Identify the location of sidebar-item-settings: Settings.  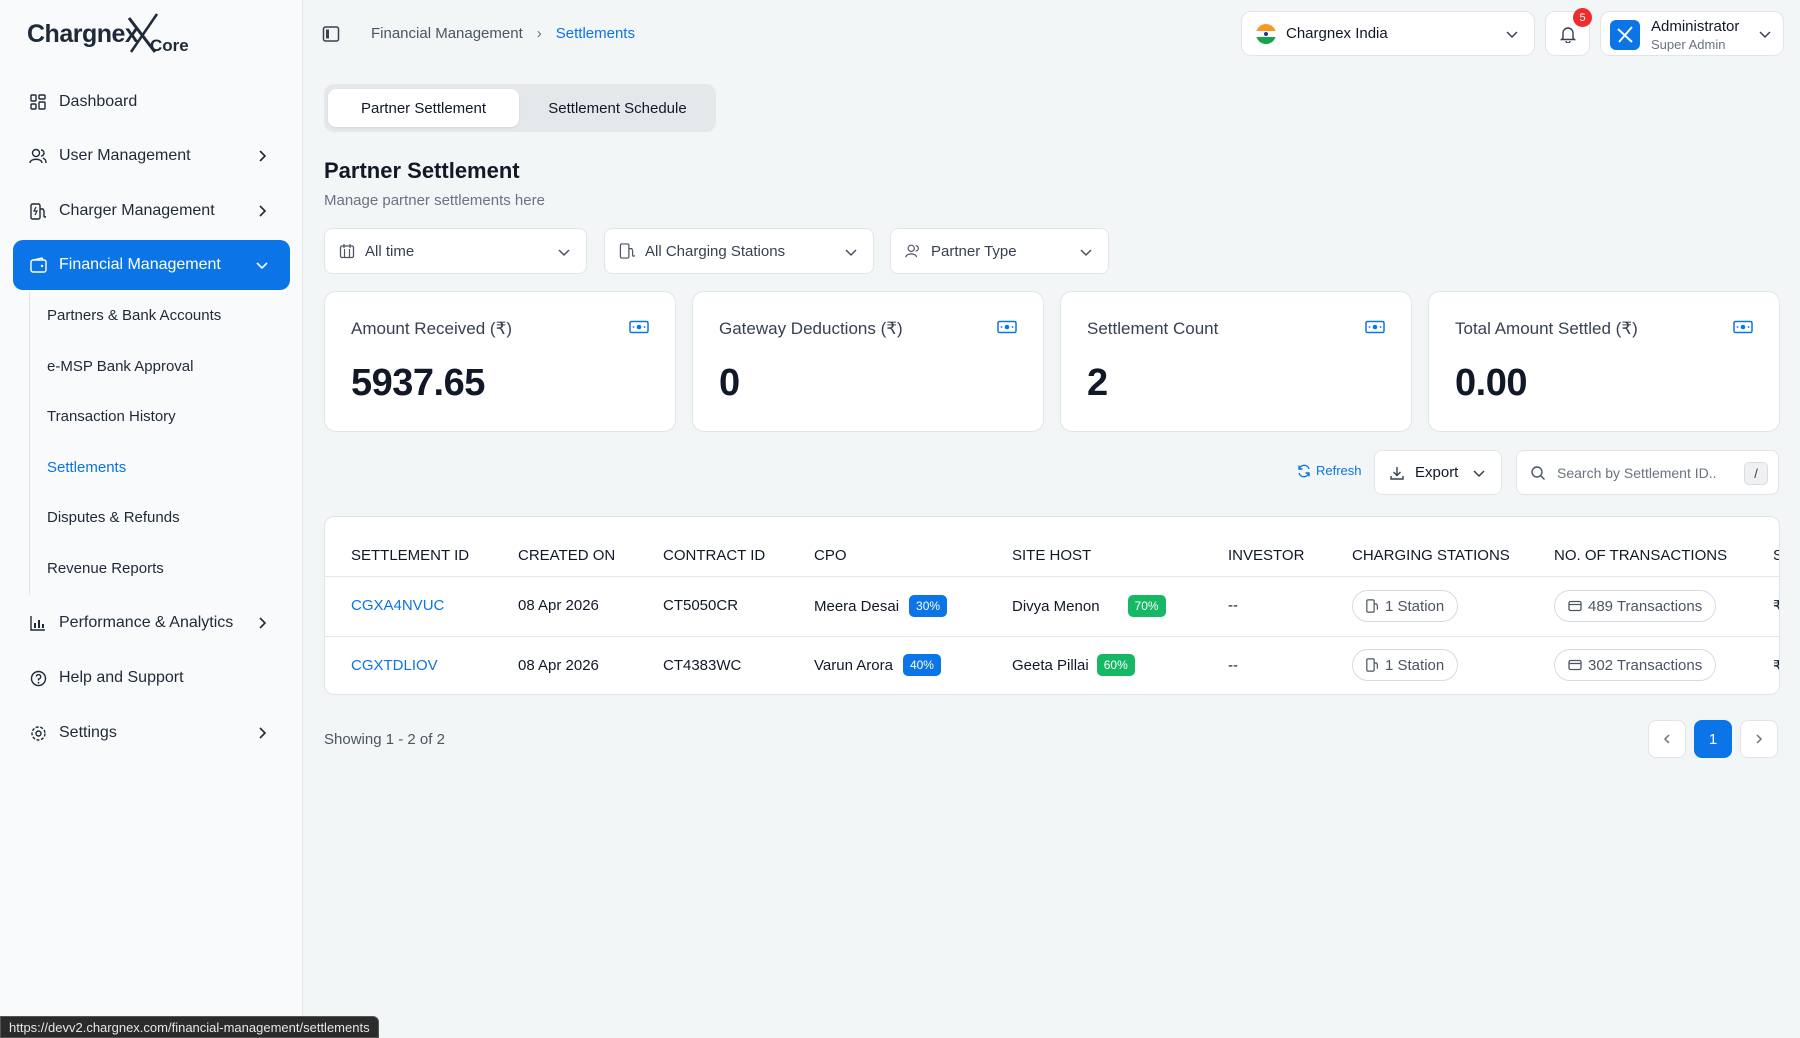
(151, 733).